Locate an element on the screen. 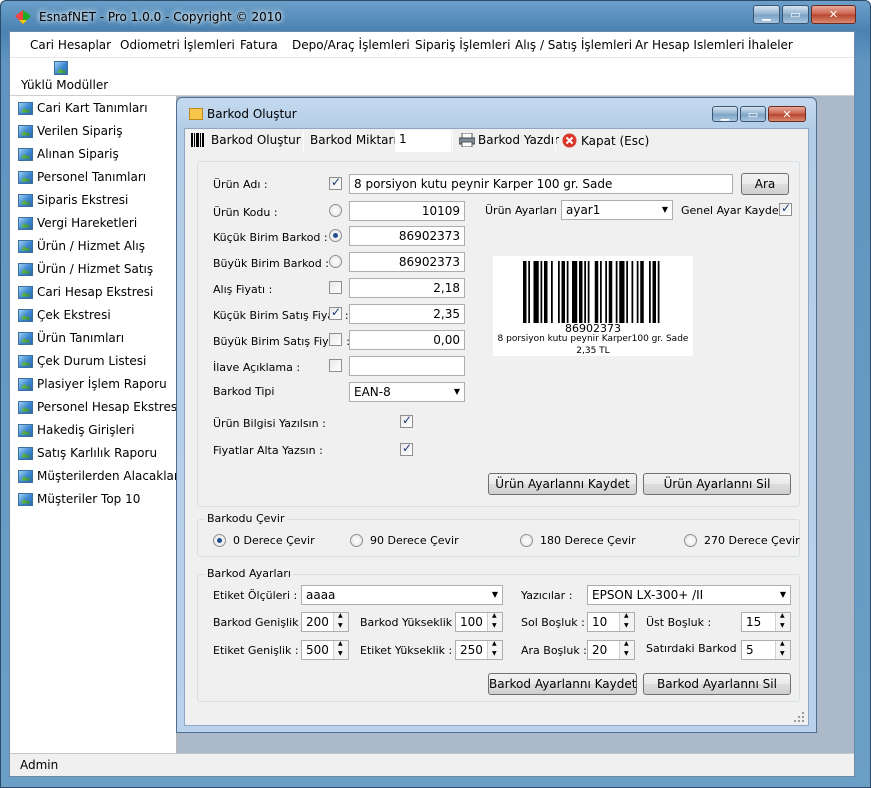 This screenshot has height=788, width=871. kucuk-satis-checkbox is located at coordinates (335, 312).